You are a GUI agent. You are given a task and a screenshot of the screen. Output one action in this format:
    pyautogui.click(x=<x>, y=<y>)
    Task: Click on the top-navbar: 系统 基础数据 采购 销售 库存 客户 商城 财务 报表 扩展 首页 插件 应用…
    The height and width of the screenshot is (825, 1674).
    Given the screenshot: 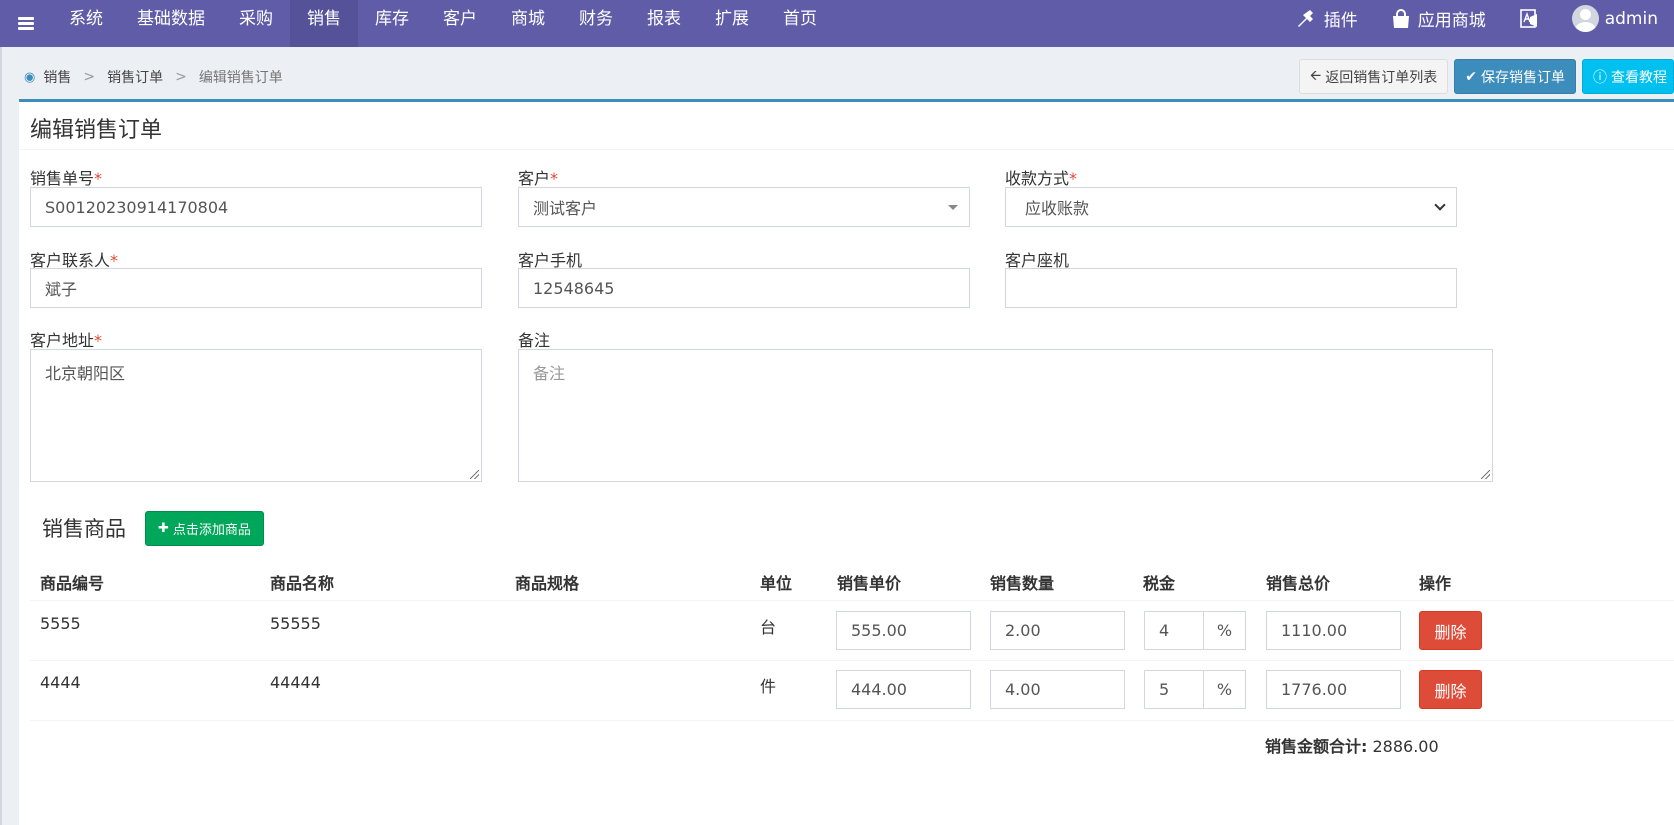 What is the action you would take?
    pyautogui.click(x=837, y=23)
    